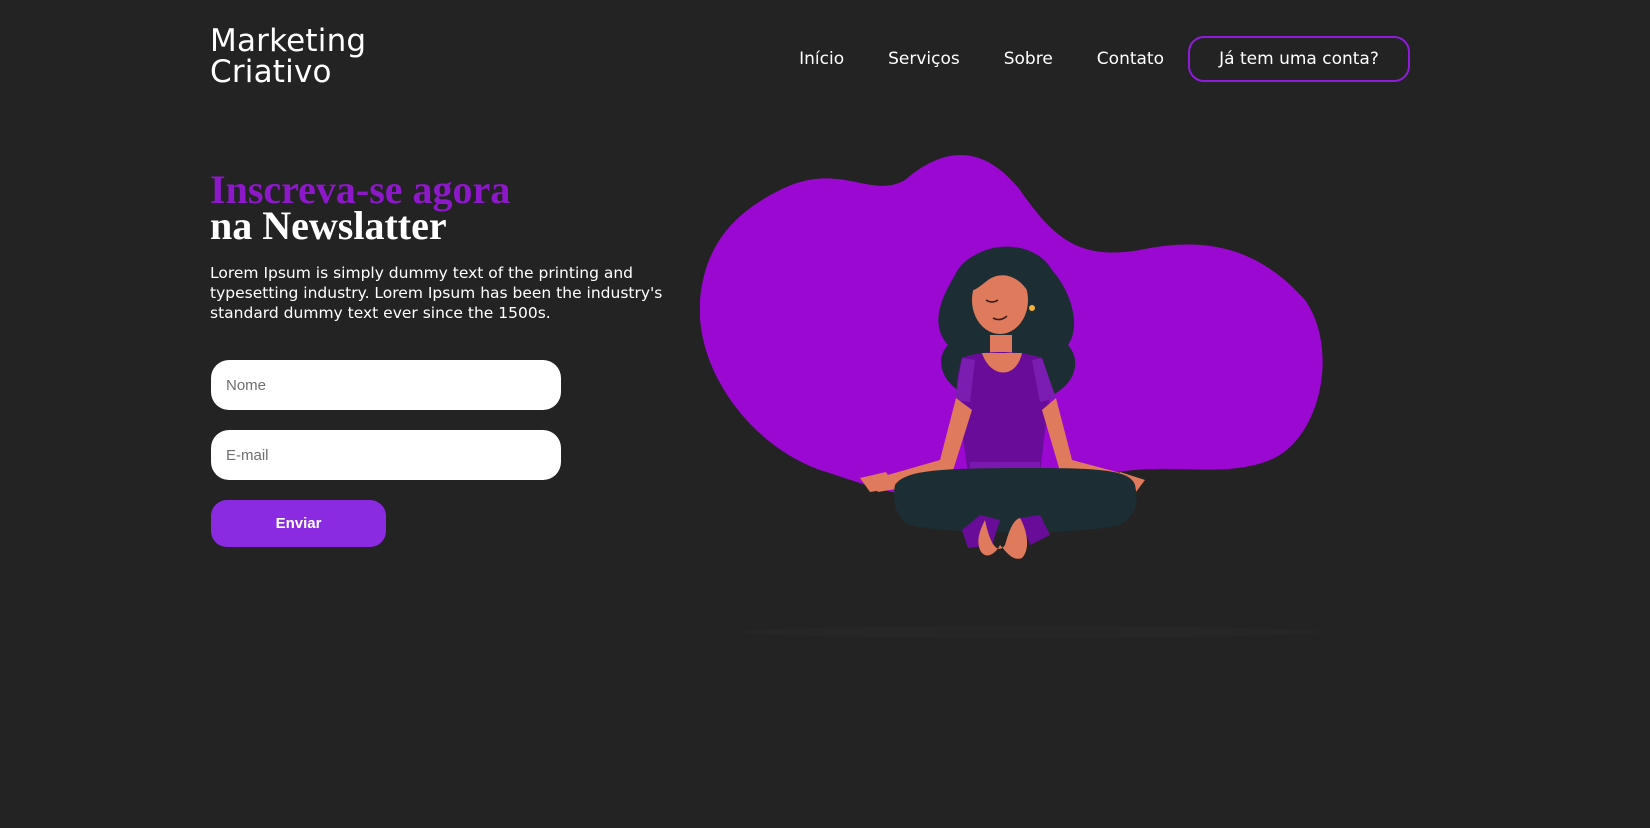 The image size is (1650, 828). Describe the element at coordinates (288, 41) in the screenshot. I see `brand-line-1: Marketing` at that location.